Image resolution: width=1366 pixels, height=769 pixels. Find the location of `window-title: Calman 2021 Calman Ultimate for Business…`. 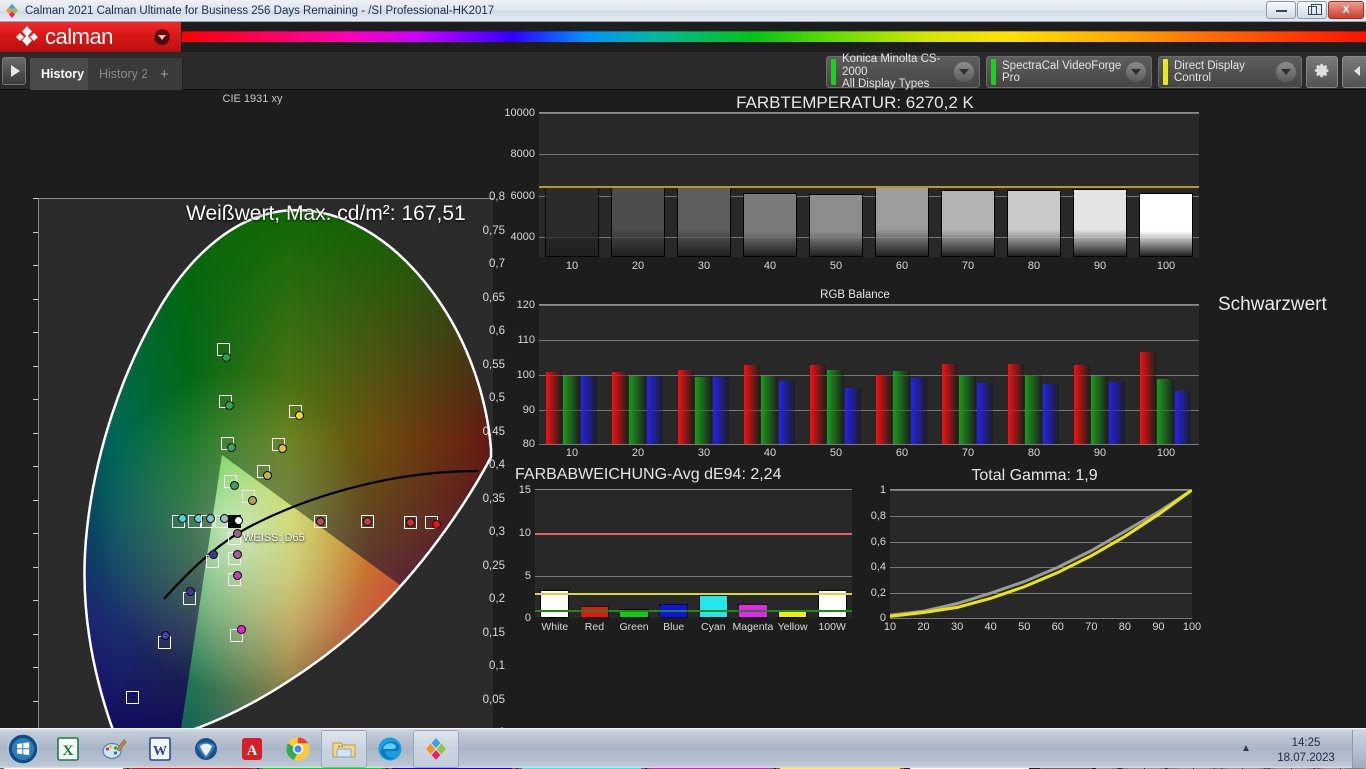

window-title: Calman 2021 Calman Ultimate for Business… is located at coordinates (260, 10).